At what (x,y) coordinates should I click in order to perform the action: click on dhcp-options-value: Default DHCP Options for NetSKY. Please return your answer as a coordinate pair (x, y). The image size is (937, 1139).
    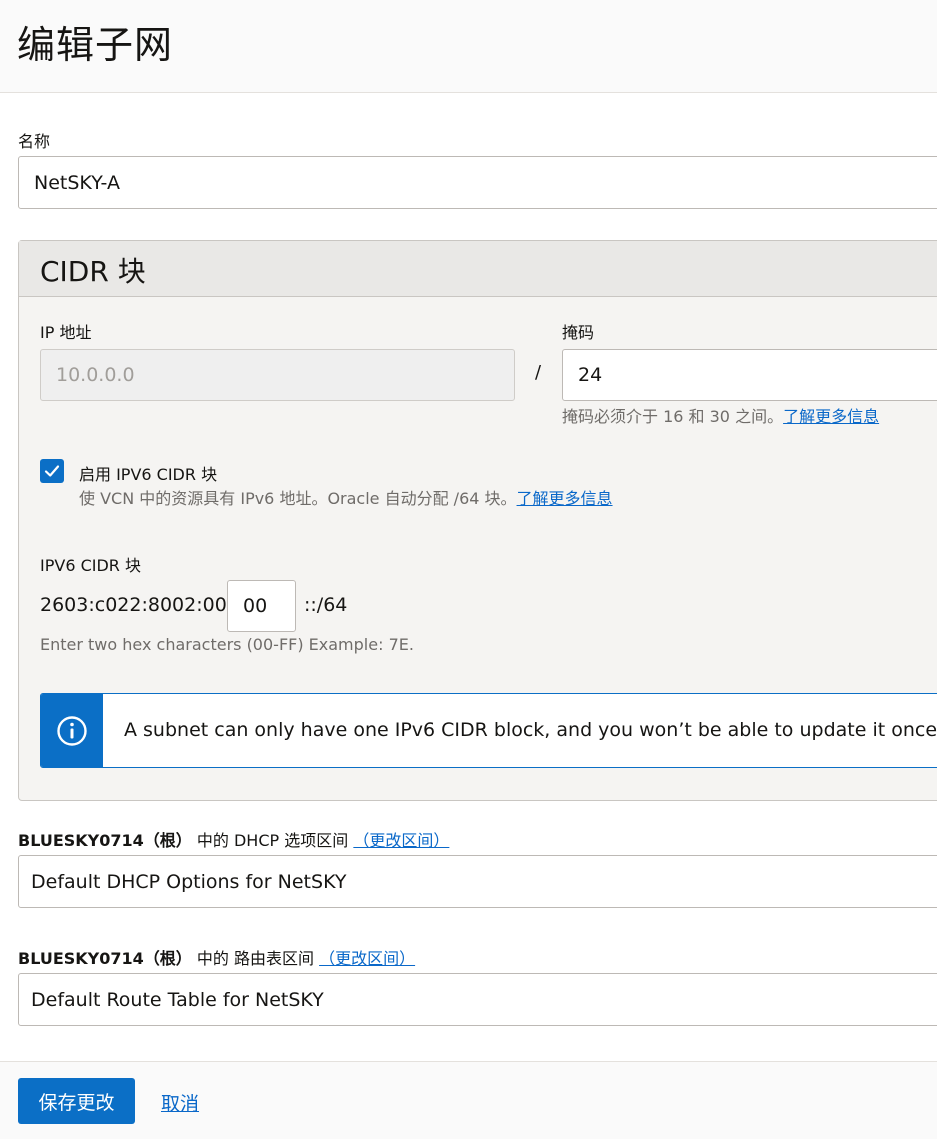
    Looking at the image, I should click on (189, 881).